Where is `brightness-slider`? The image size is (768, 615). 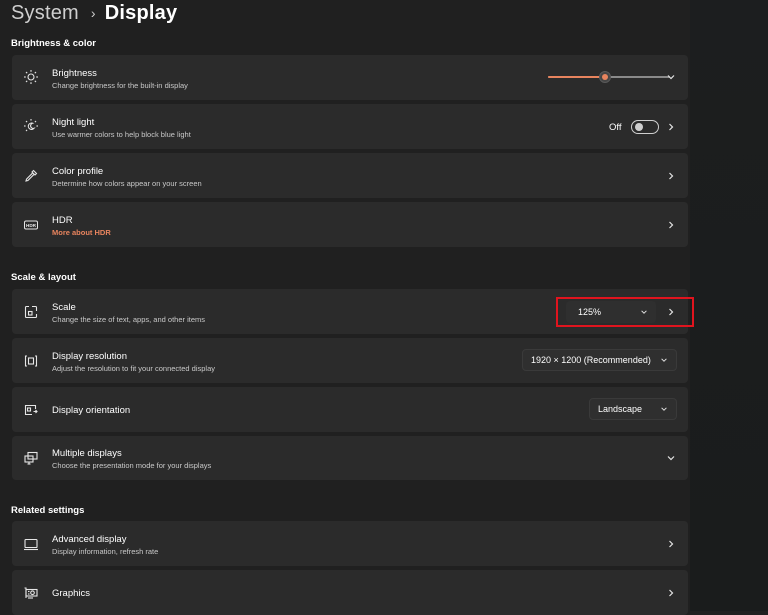 brightness-slider is located at coordinates (609, 77).